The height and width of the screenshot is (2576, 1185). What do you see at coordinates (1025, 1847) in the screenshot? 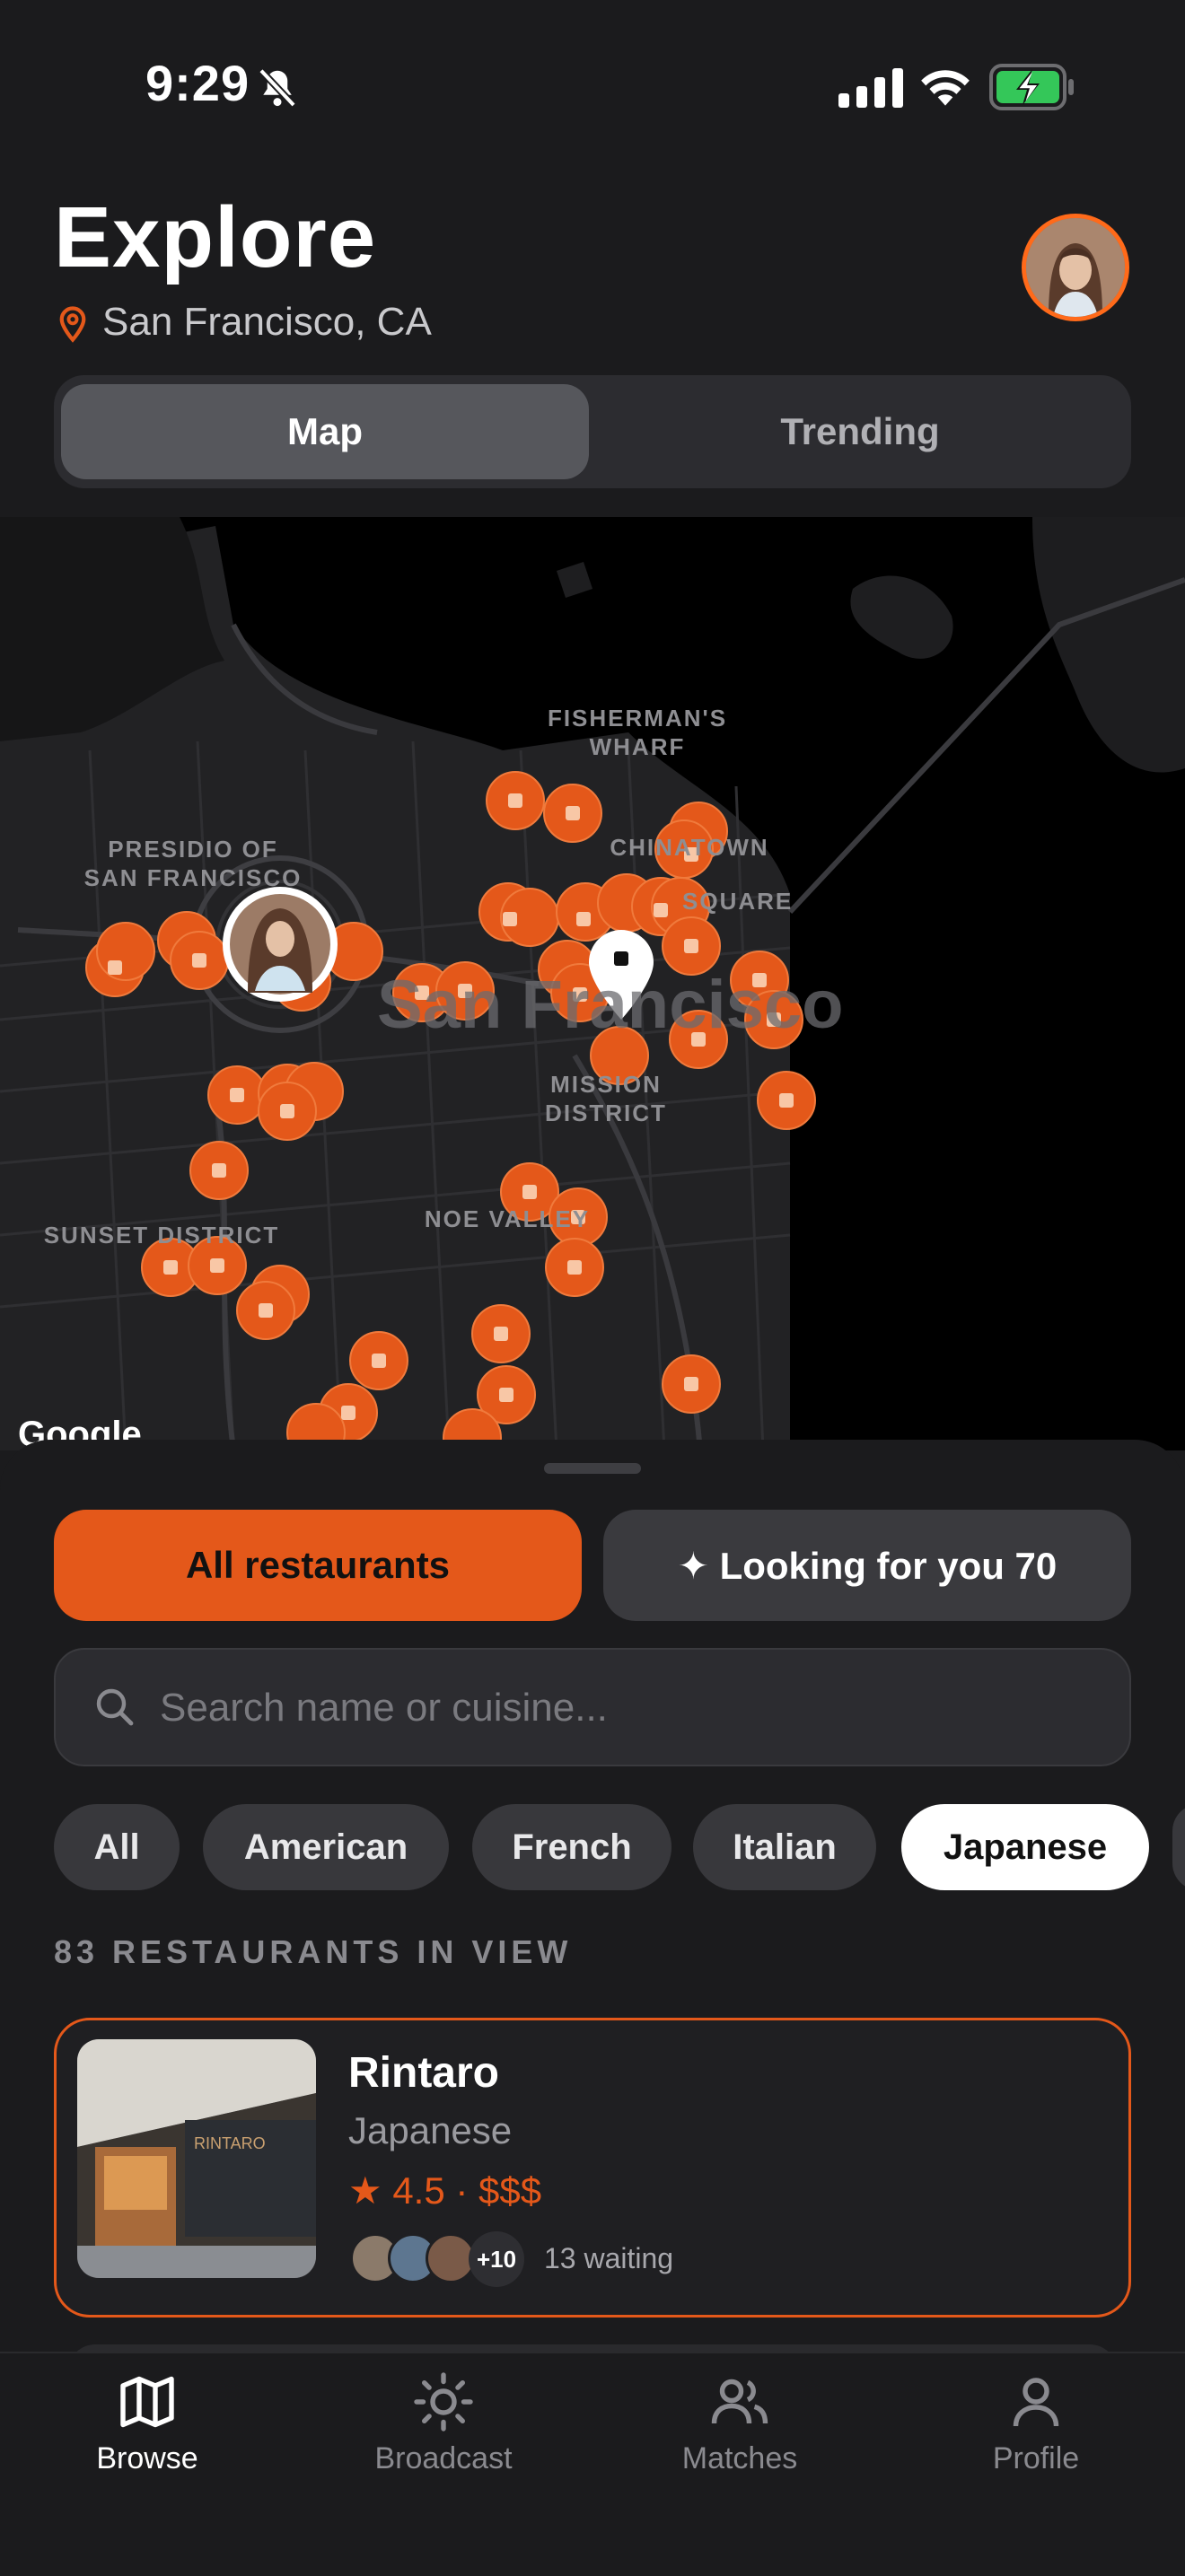
I see `cuisine-chip-japanese: Japanese` at bounding box center [1025, 1847].